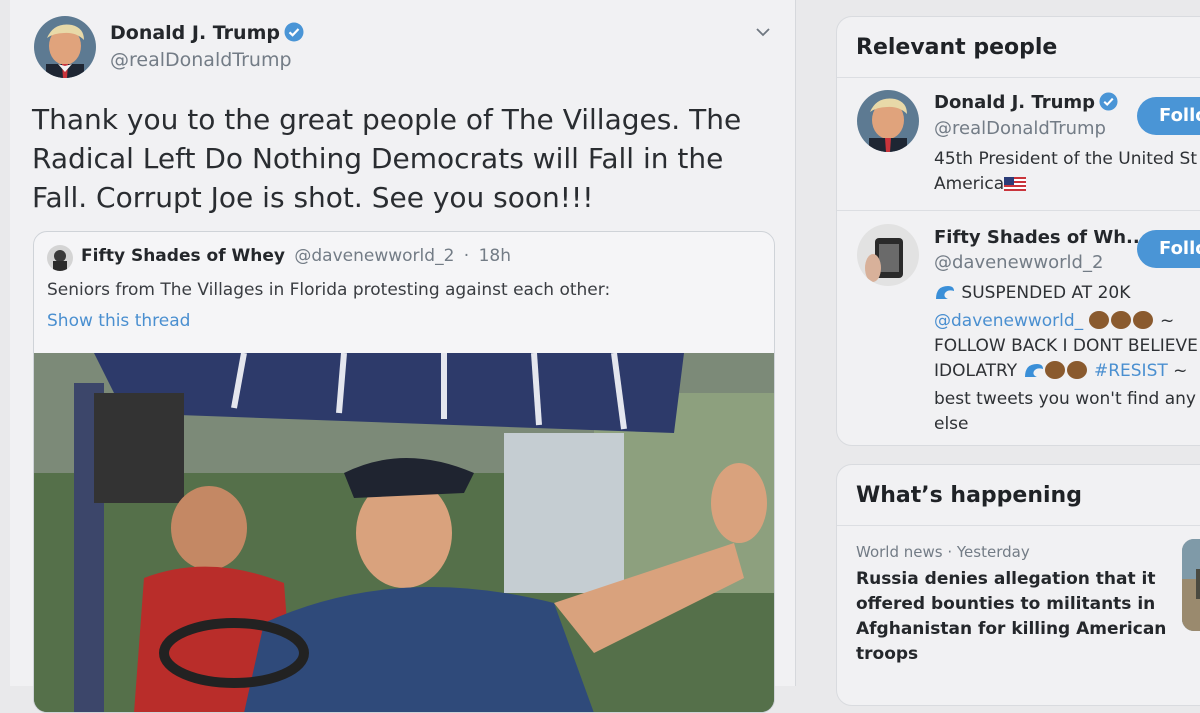 This screenshot has width=1200, height=713. Describe the element at coordinates (1067, 185) in the screenshot. I see `bio-line: America` at that location.